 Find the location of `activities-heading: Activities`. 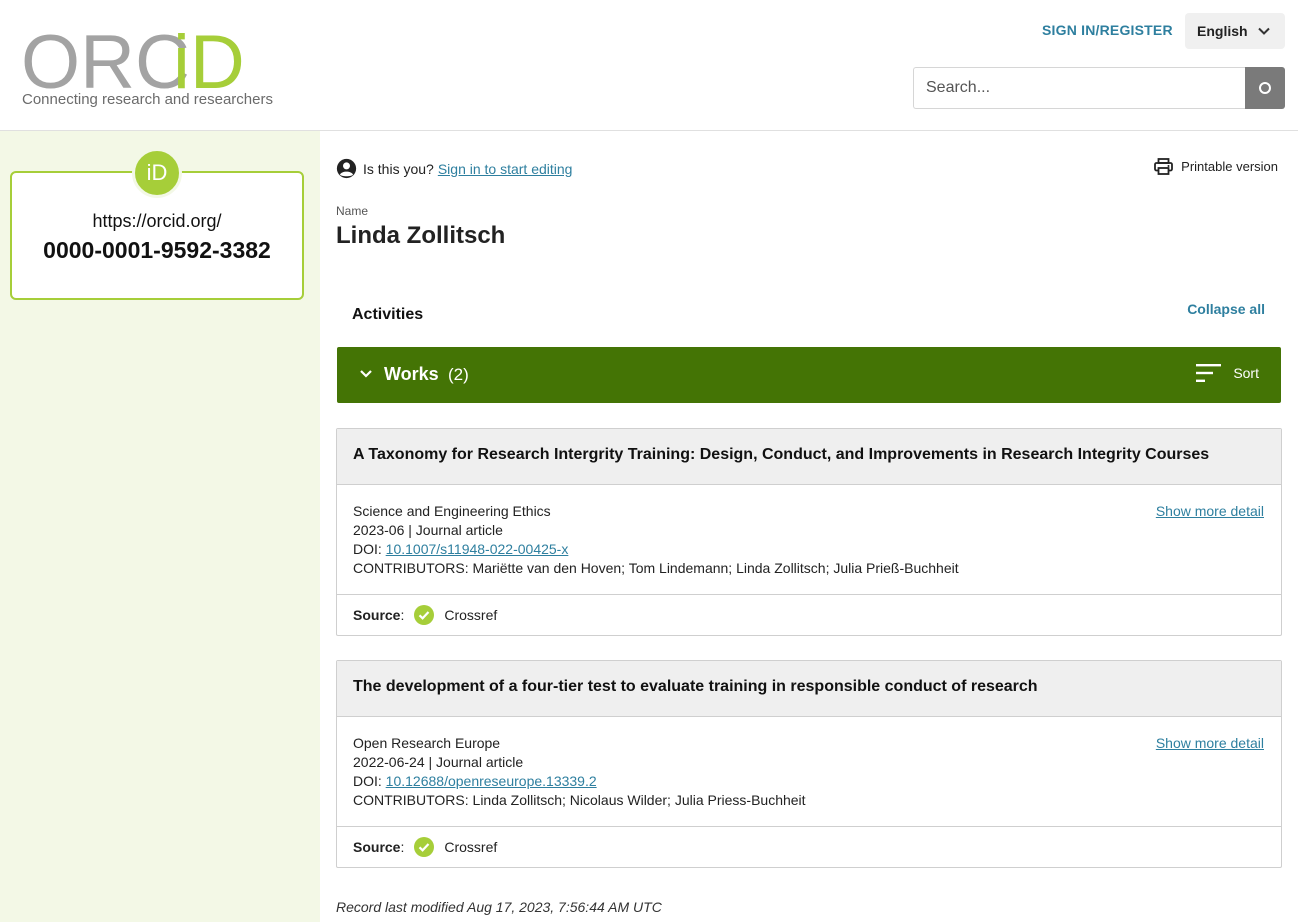

activities-heading: Activities is located at coordinates (388, 314).